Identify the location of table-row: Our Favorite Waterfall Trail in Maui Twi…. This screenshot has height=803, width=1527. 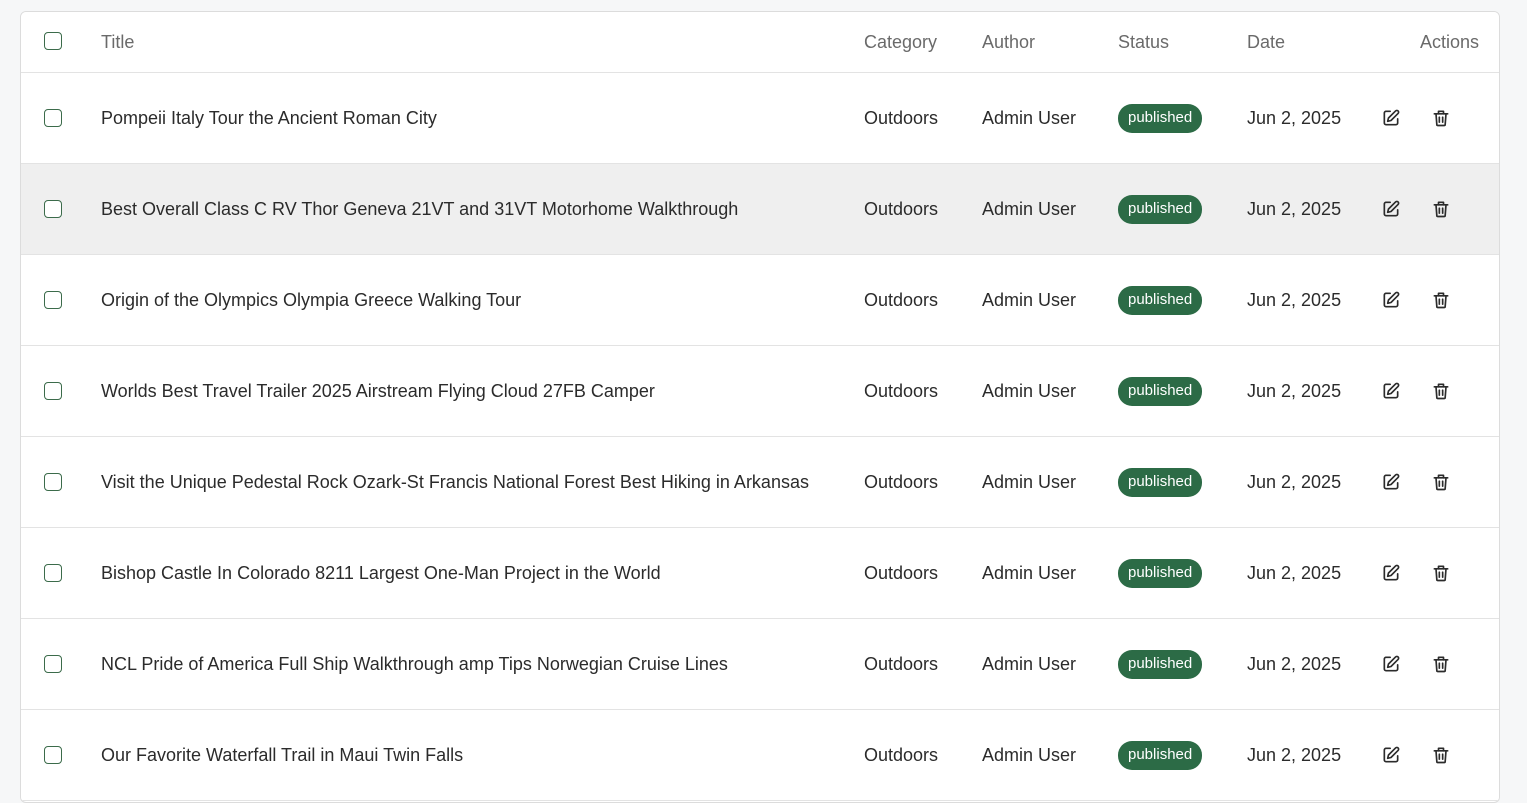
(760, 755).